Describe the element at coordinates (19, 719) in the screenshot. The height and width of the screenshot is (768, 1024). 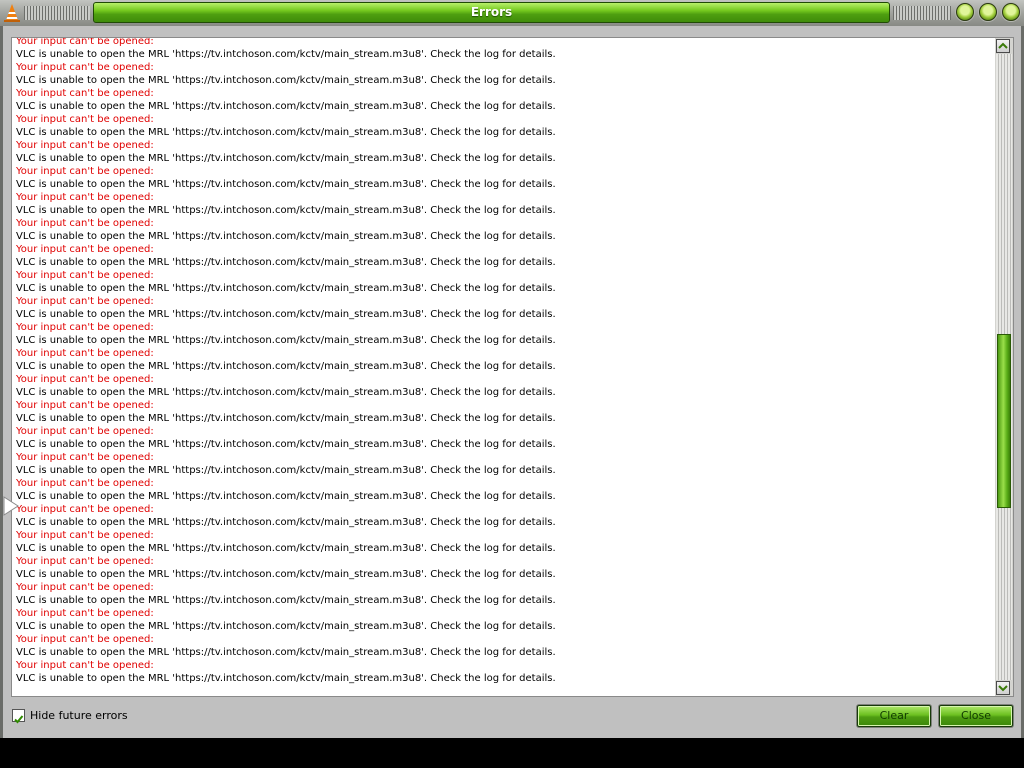
I see `checkmark-icon` at that location.